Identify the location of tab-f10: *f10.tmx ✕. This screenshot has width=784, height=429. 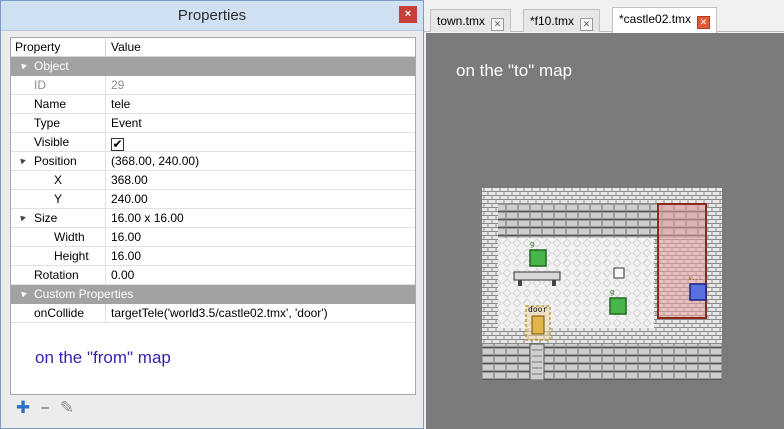
(562, 20).